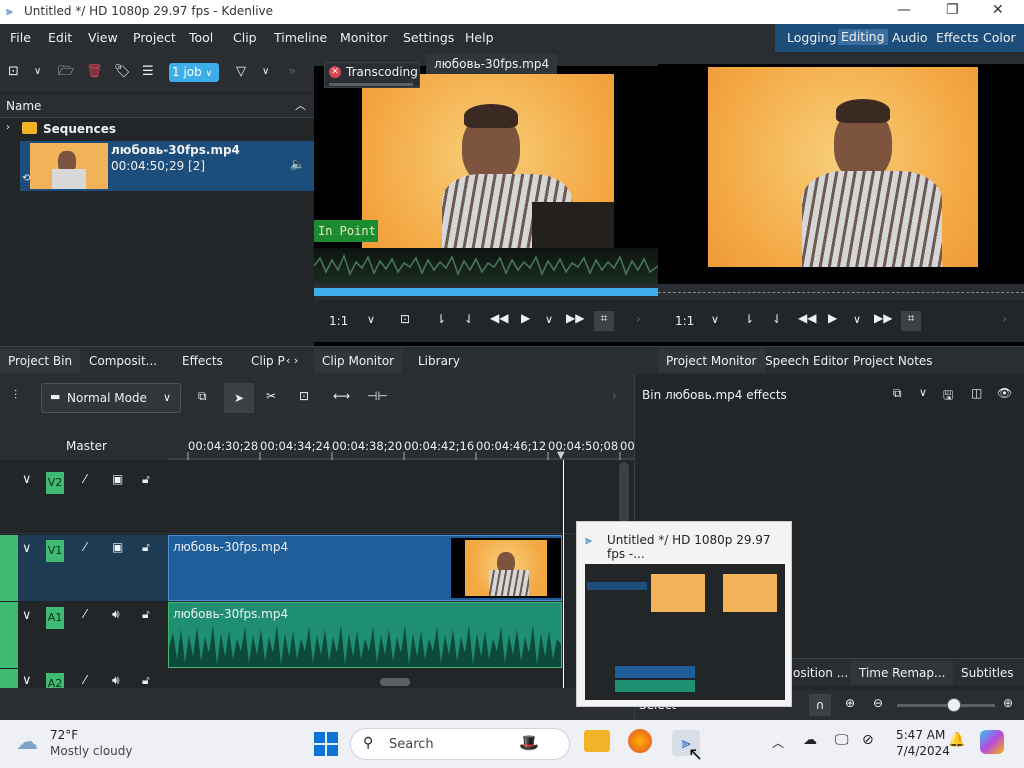  I want to click on notification-icon: 🔔, so click(956, 740).